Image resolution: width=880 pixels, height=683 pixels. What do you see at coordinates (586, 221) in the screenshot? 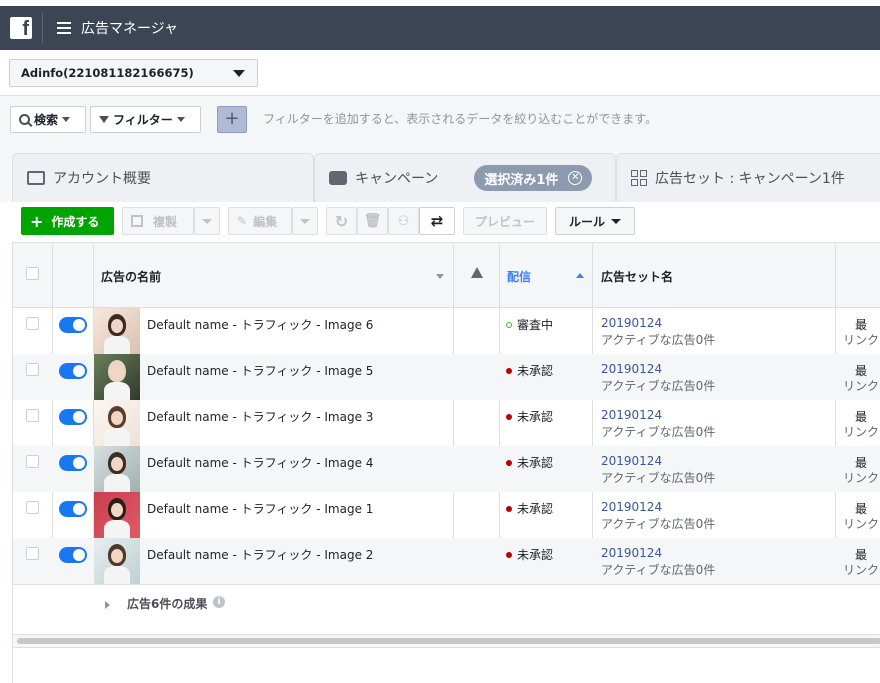
I see `rules-button-label: ルール` at bounding box center [586, 221].